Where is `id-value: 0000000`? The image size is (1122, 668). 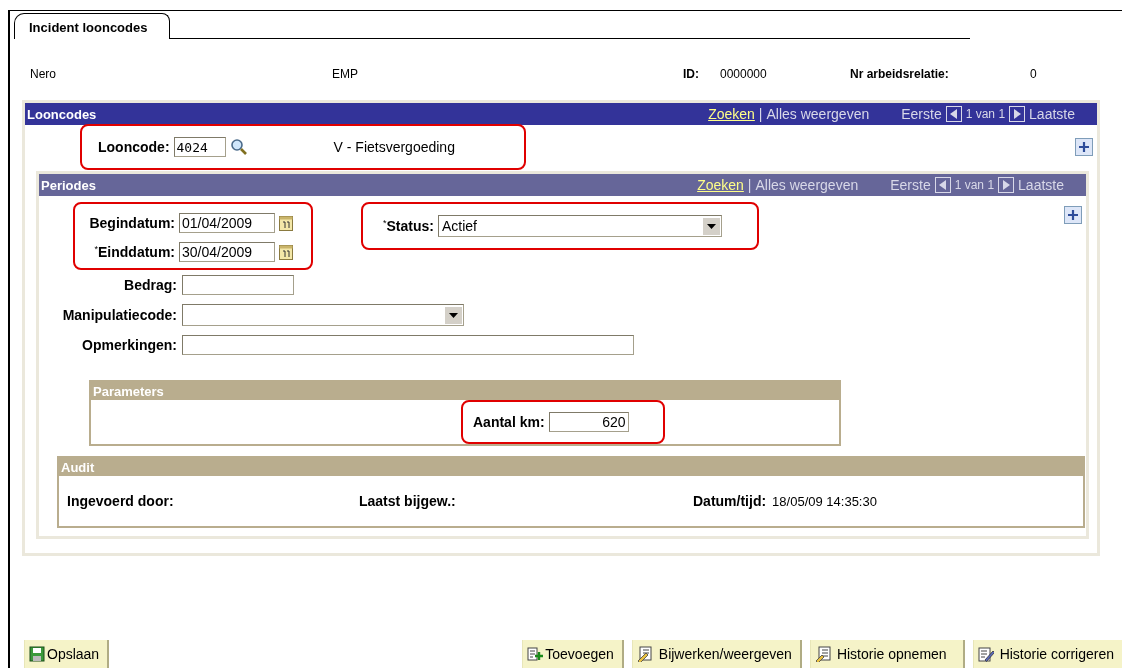
id-value: 0000000 is located at coordinates (744, 74).